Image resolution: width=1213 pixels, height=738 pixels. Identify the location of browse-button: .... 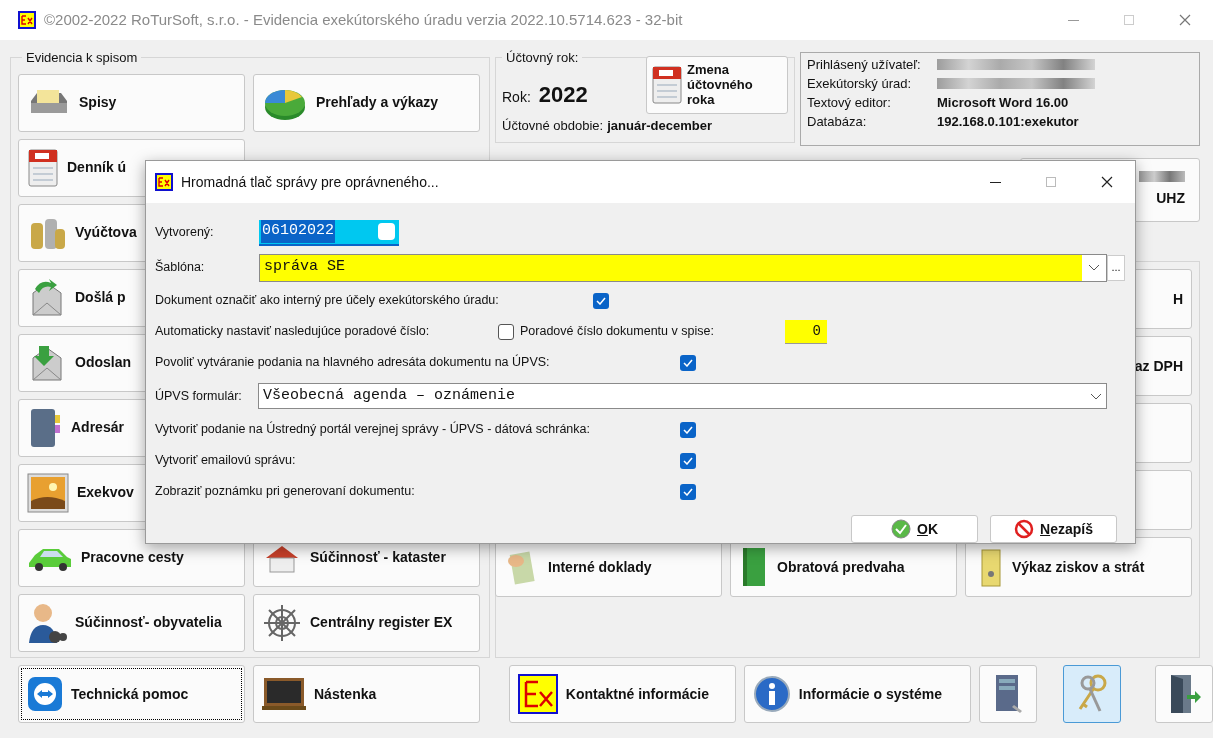
(1116, 267).